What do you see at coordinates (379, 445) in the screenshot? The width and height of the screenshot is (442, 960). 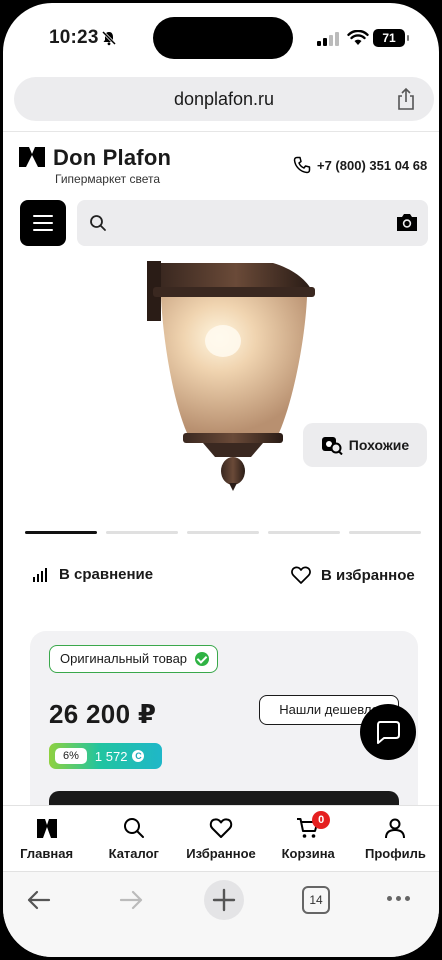 I see `similar-label: Похожие` at bounding box center [379, 445].